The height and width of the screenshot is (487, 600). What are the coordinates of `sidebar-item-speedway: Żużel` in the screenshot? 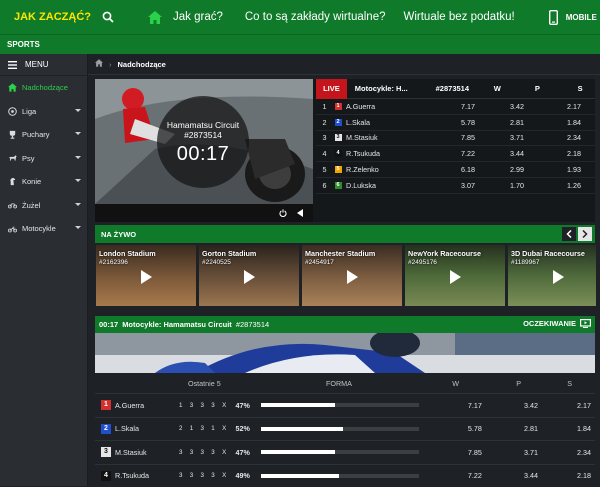 It's located at (43, 206).